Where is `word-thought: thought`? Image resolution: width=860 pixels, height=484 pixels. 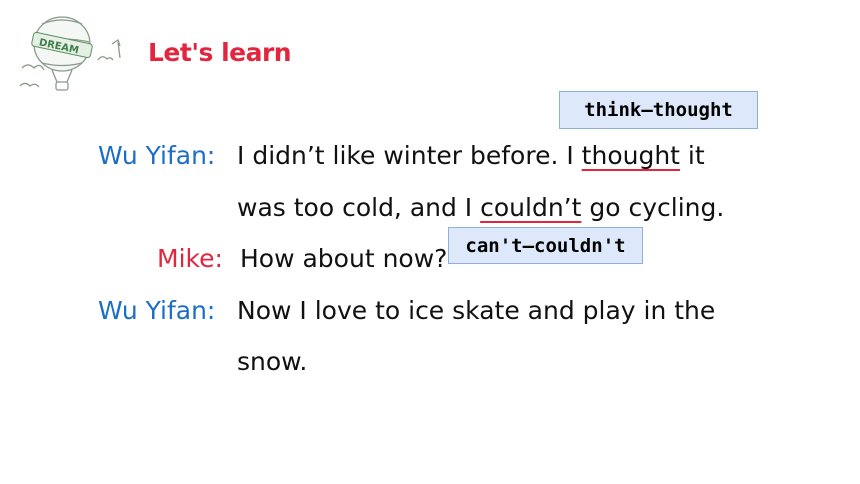
word-thought: thought is located at coordinates (630, 155).